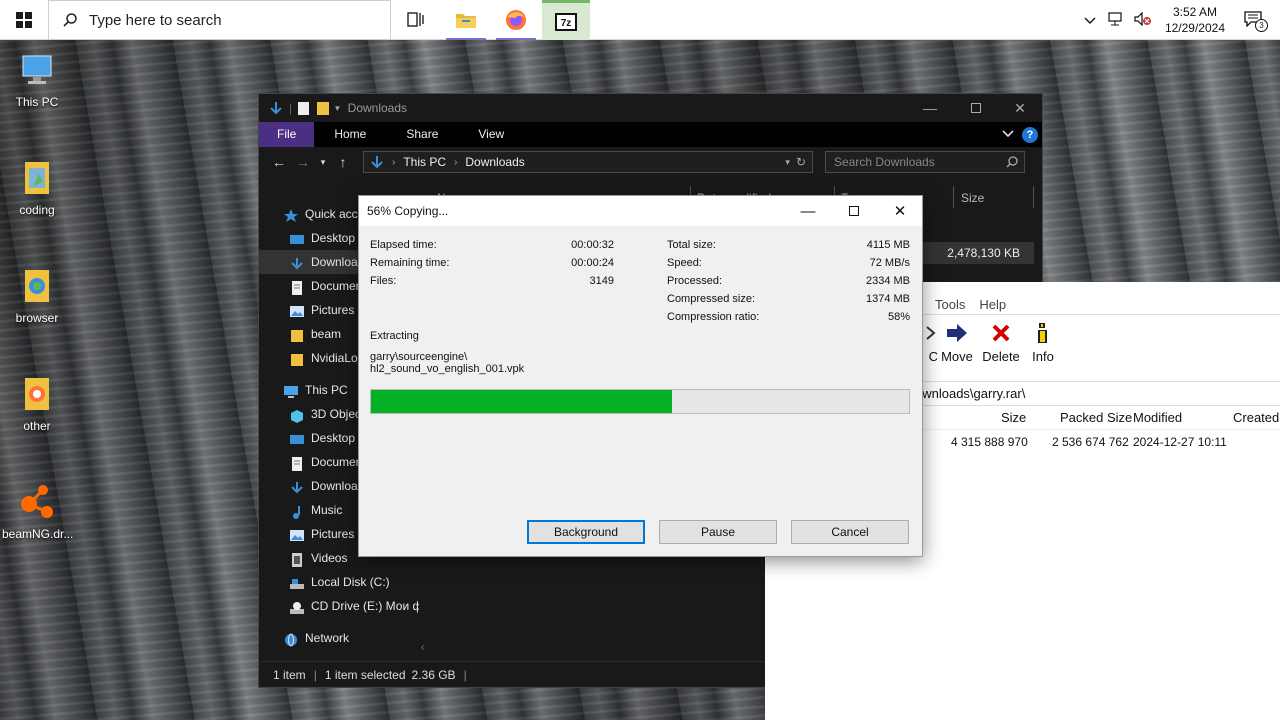 The image size is (1280, 720). I want to click on star-icon, so click(291, 214).